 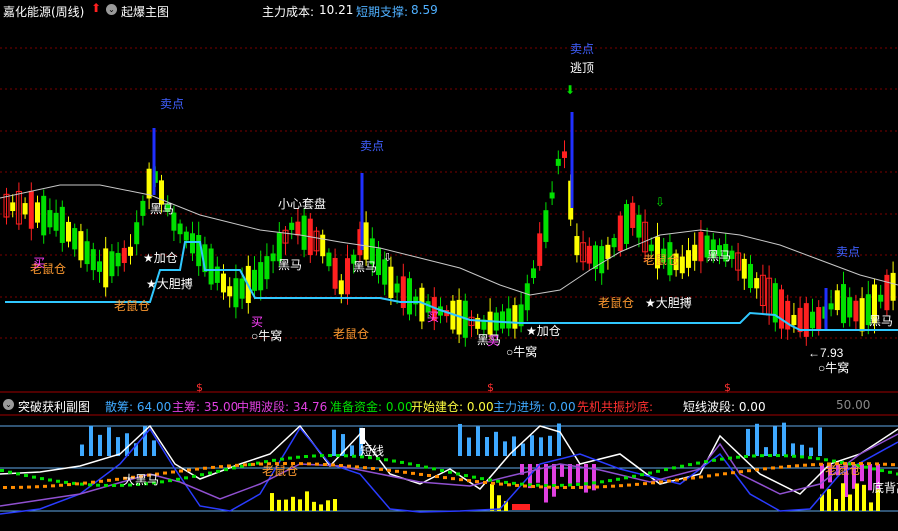 What do you see at coordinates (282, 407) in the screenshot?
I see `sub-item-2: 中期波段: 34.76` at bounding box center [282, 407].